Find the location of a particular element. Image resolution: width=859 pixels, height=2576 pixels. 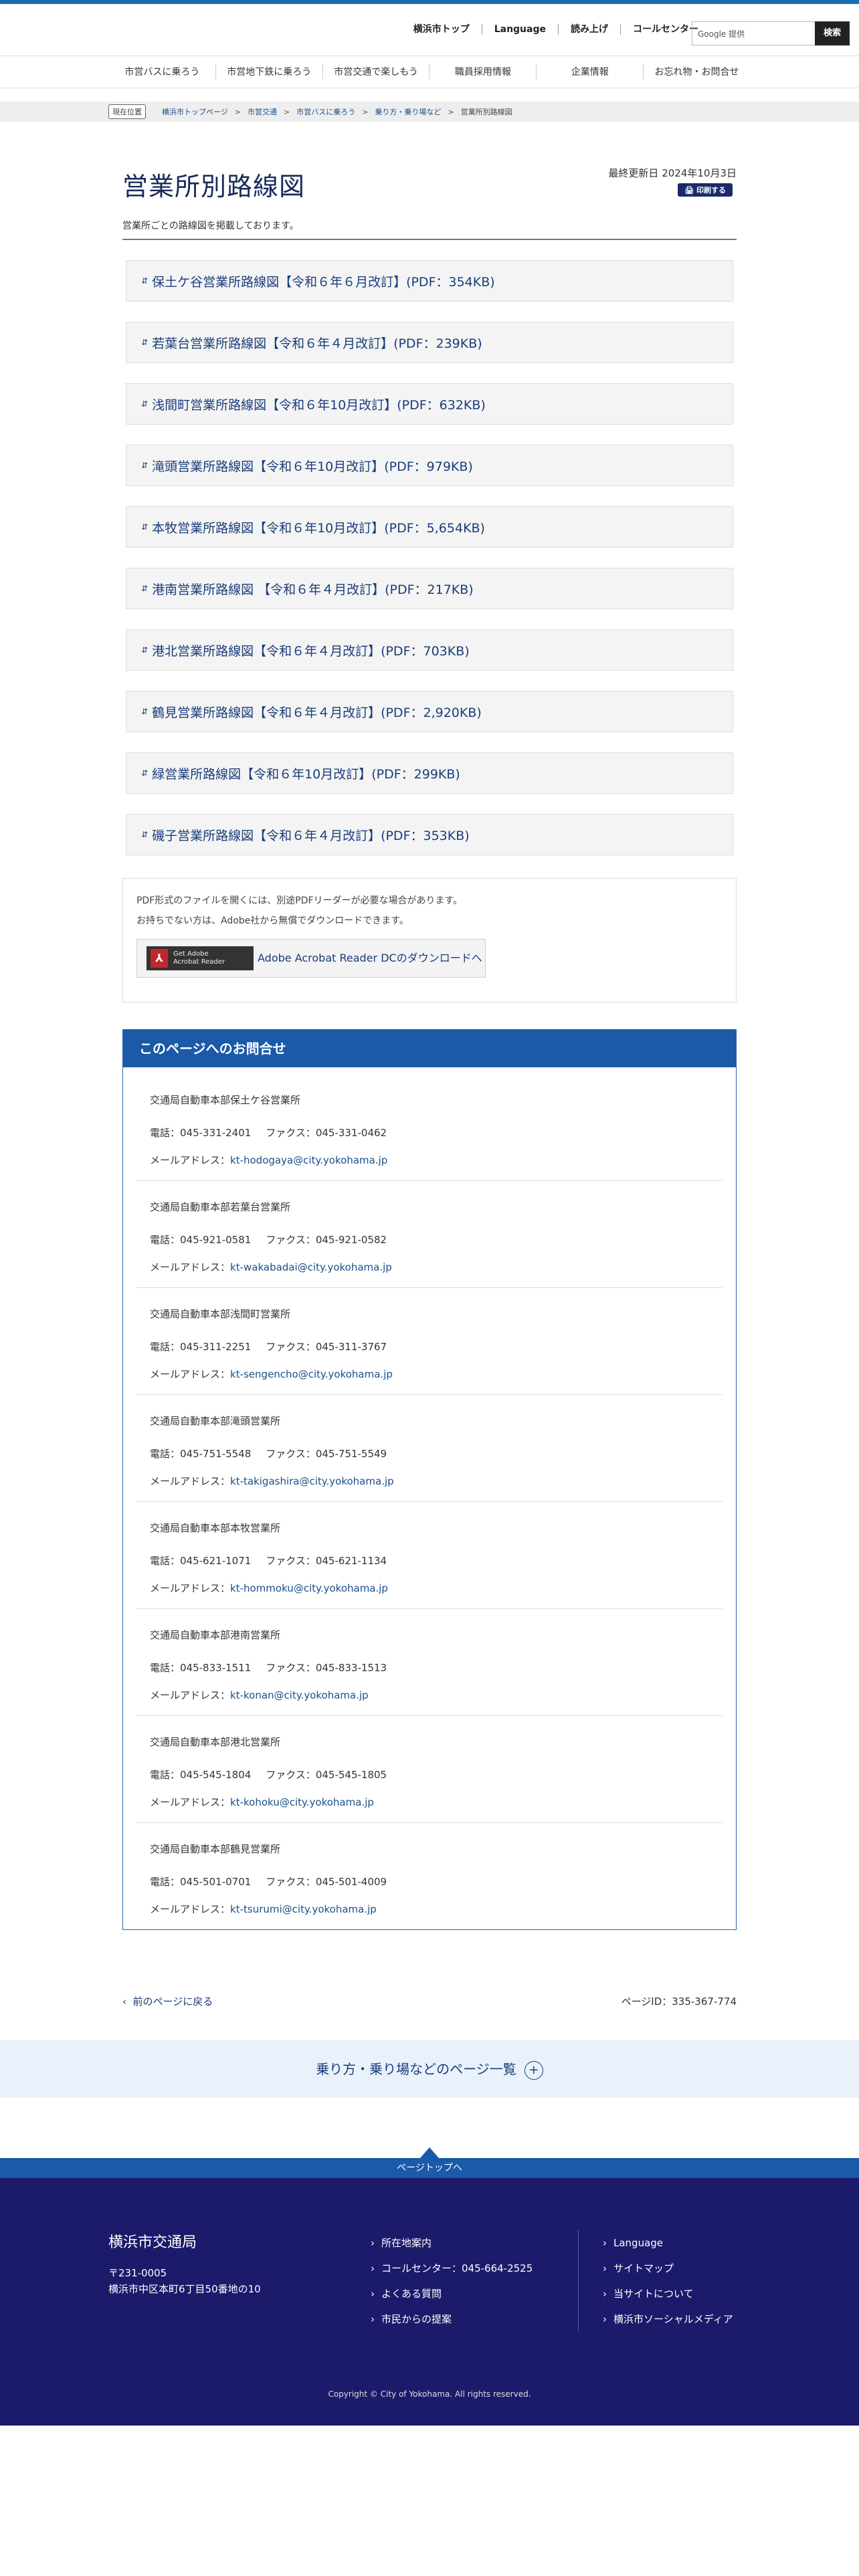

back-link: ‹ 前のページに戻る is located at coordinates (167, 2001).